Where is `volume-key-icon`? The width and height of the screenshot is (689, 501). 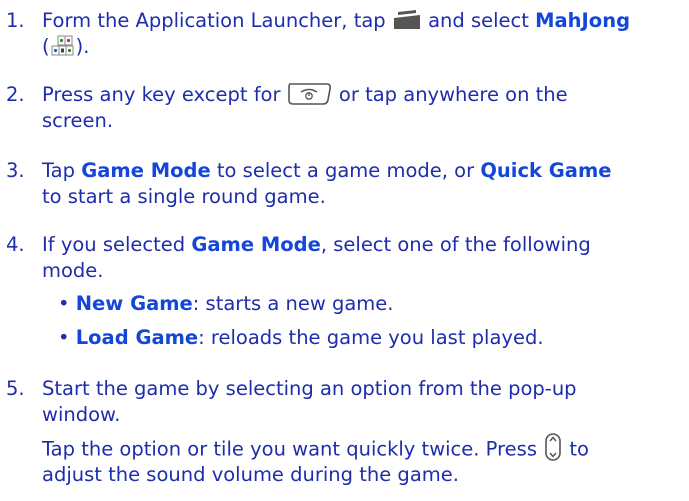
volume-key-icon is located at coordinates (553, 447).